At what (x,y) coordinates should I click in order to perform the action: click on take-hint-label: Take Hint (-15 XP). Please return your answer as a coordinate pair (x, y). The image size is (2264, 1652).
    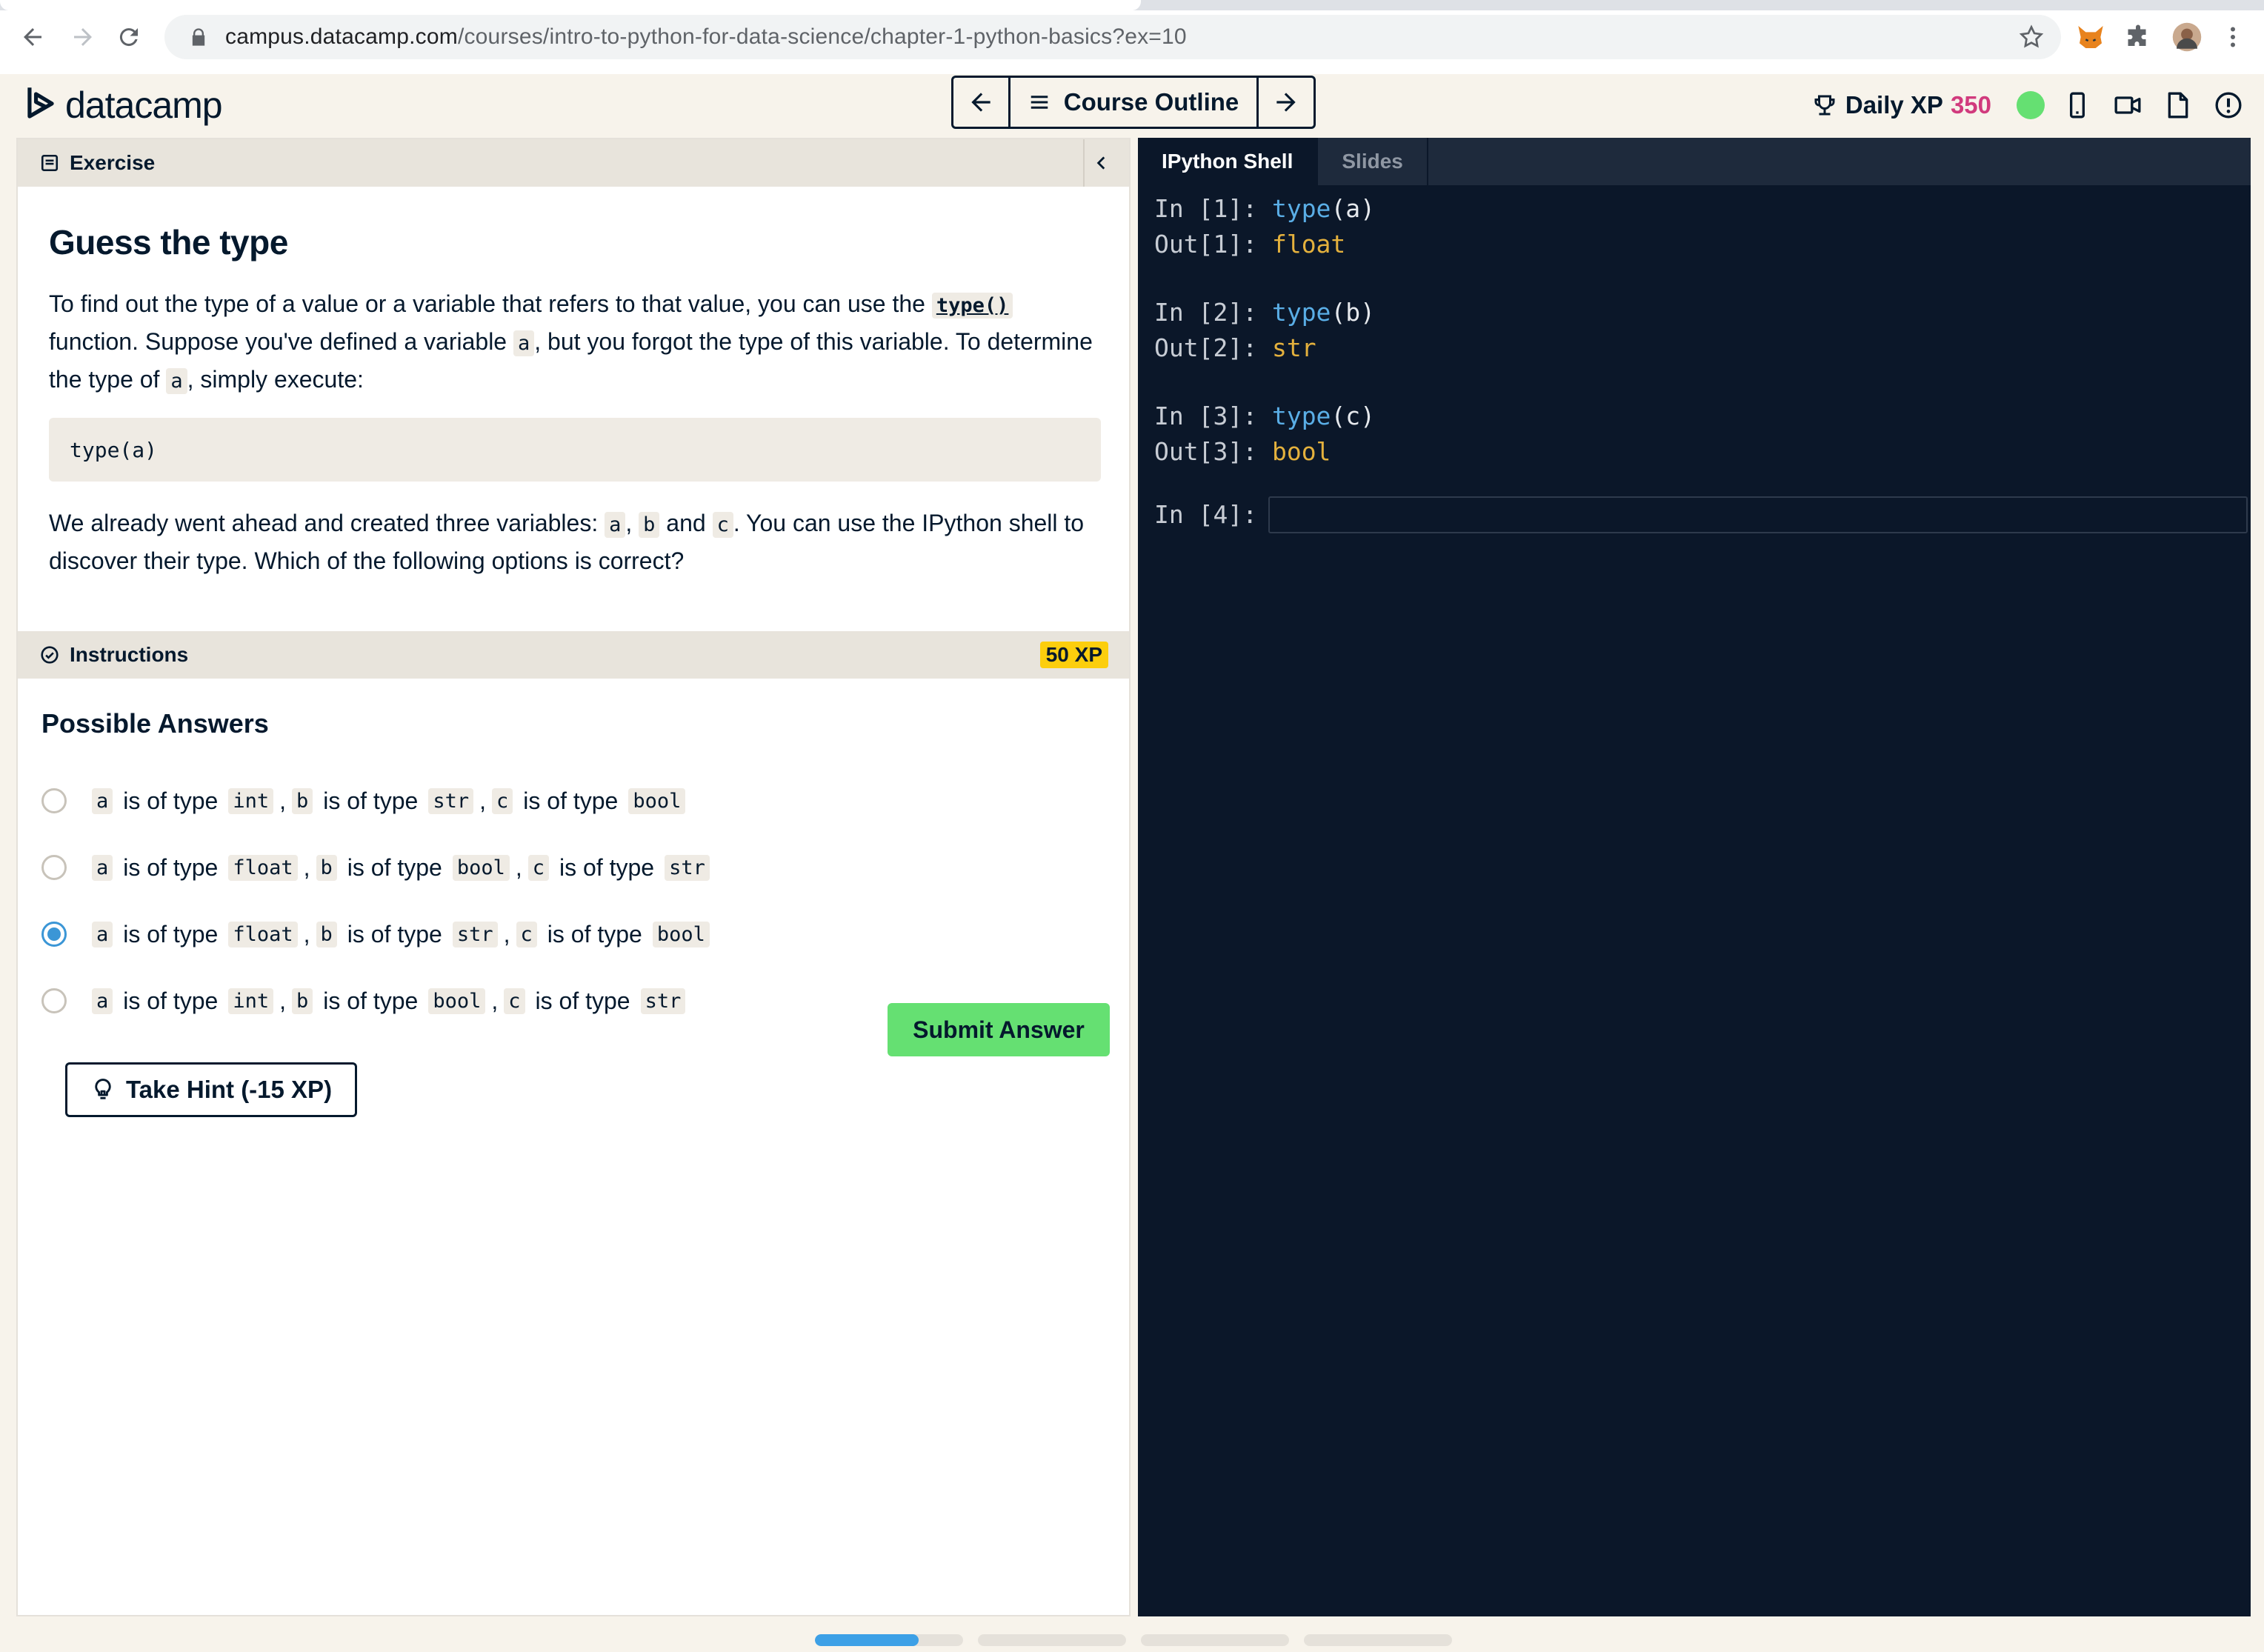
    Looking at the image, I should click on (229, 1089).